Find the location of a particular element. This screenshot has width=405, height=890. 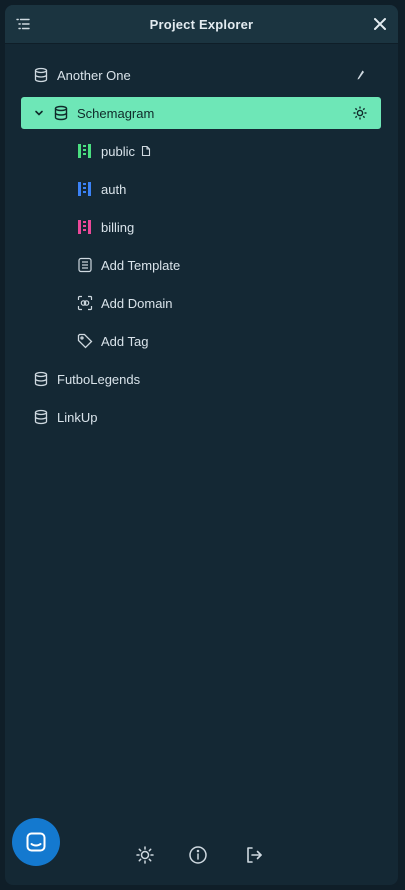

edit-icon is located at coordinates (360, 75).